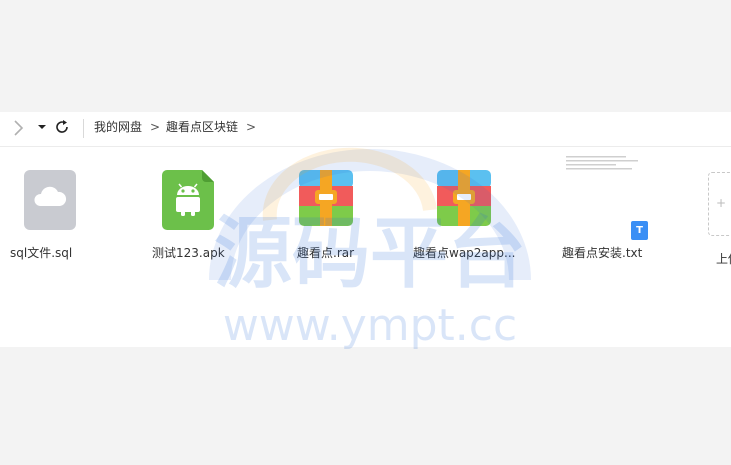  What do you see at coordinates (42, 127) in the screenshot?
I see `dropdown-caret-icon` at bounding box center [42, 127].